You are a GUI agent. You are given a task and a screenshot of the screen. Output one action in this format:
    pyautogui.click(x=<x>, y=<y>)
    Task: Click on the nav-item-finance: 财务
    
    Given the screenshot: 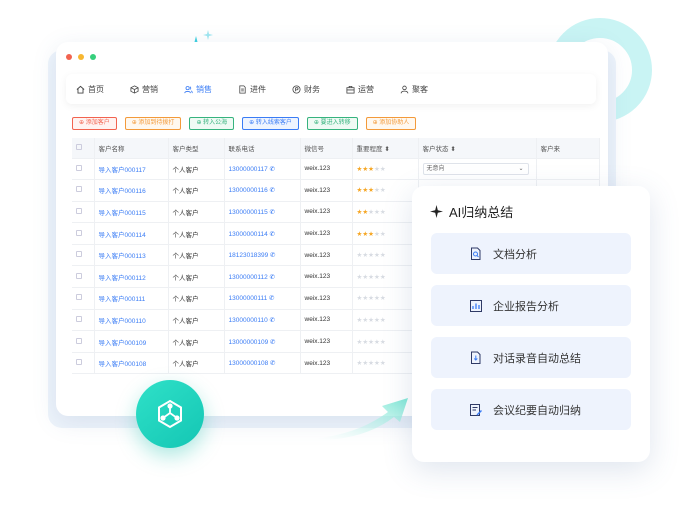 What is the action you would take?
    pyautogui.click(x=306, y=89)
    